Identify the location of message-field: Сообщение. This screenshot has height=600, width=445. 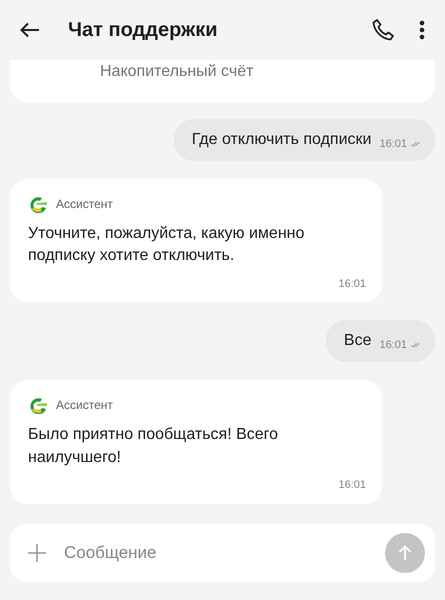
(222, 553).